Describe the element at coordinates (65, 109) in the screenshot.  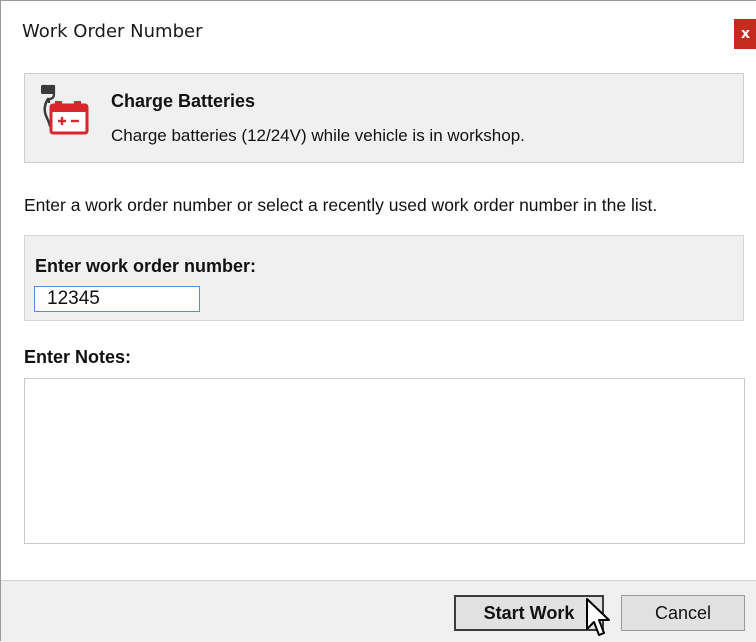
I see `battery-charge-icon` at that location.